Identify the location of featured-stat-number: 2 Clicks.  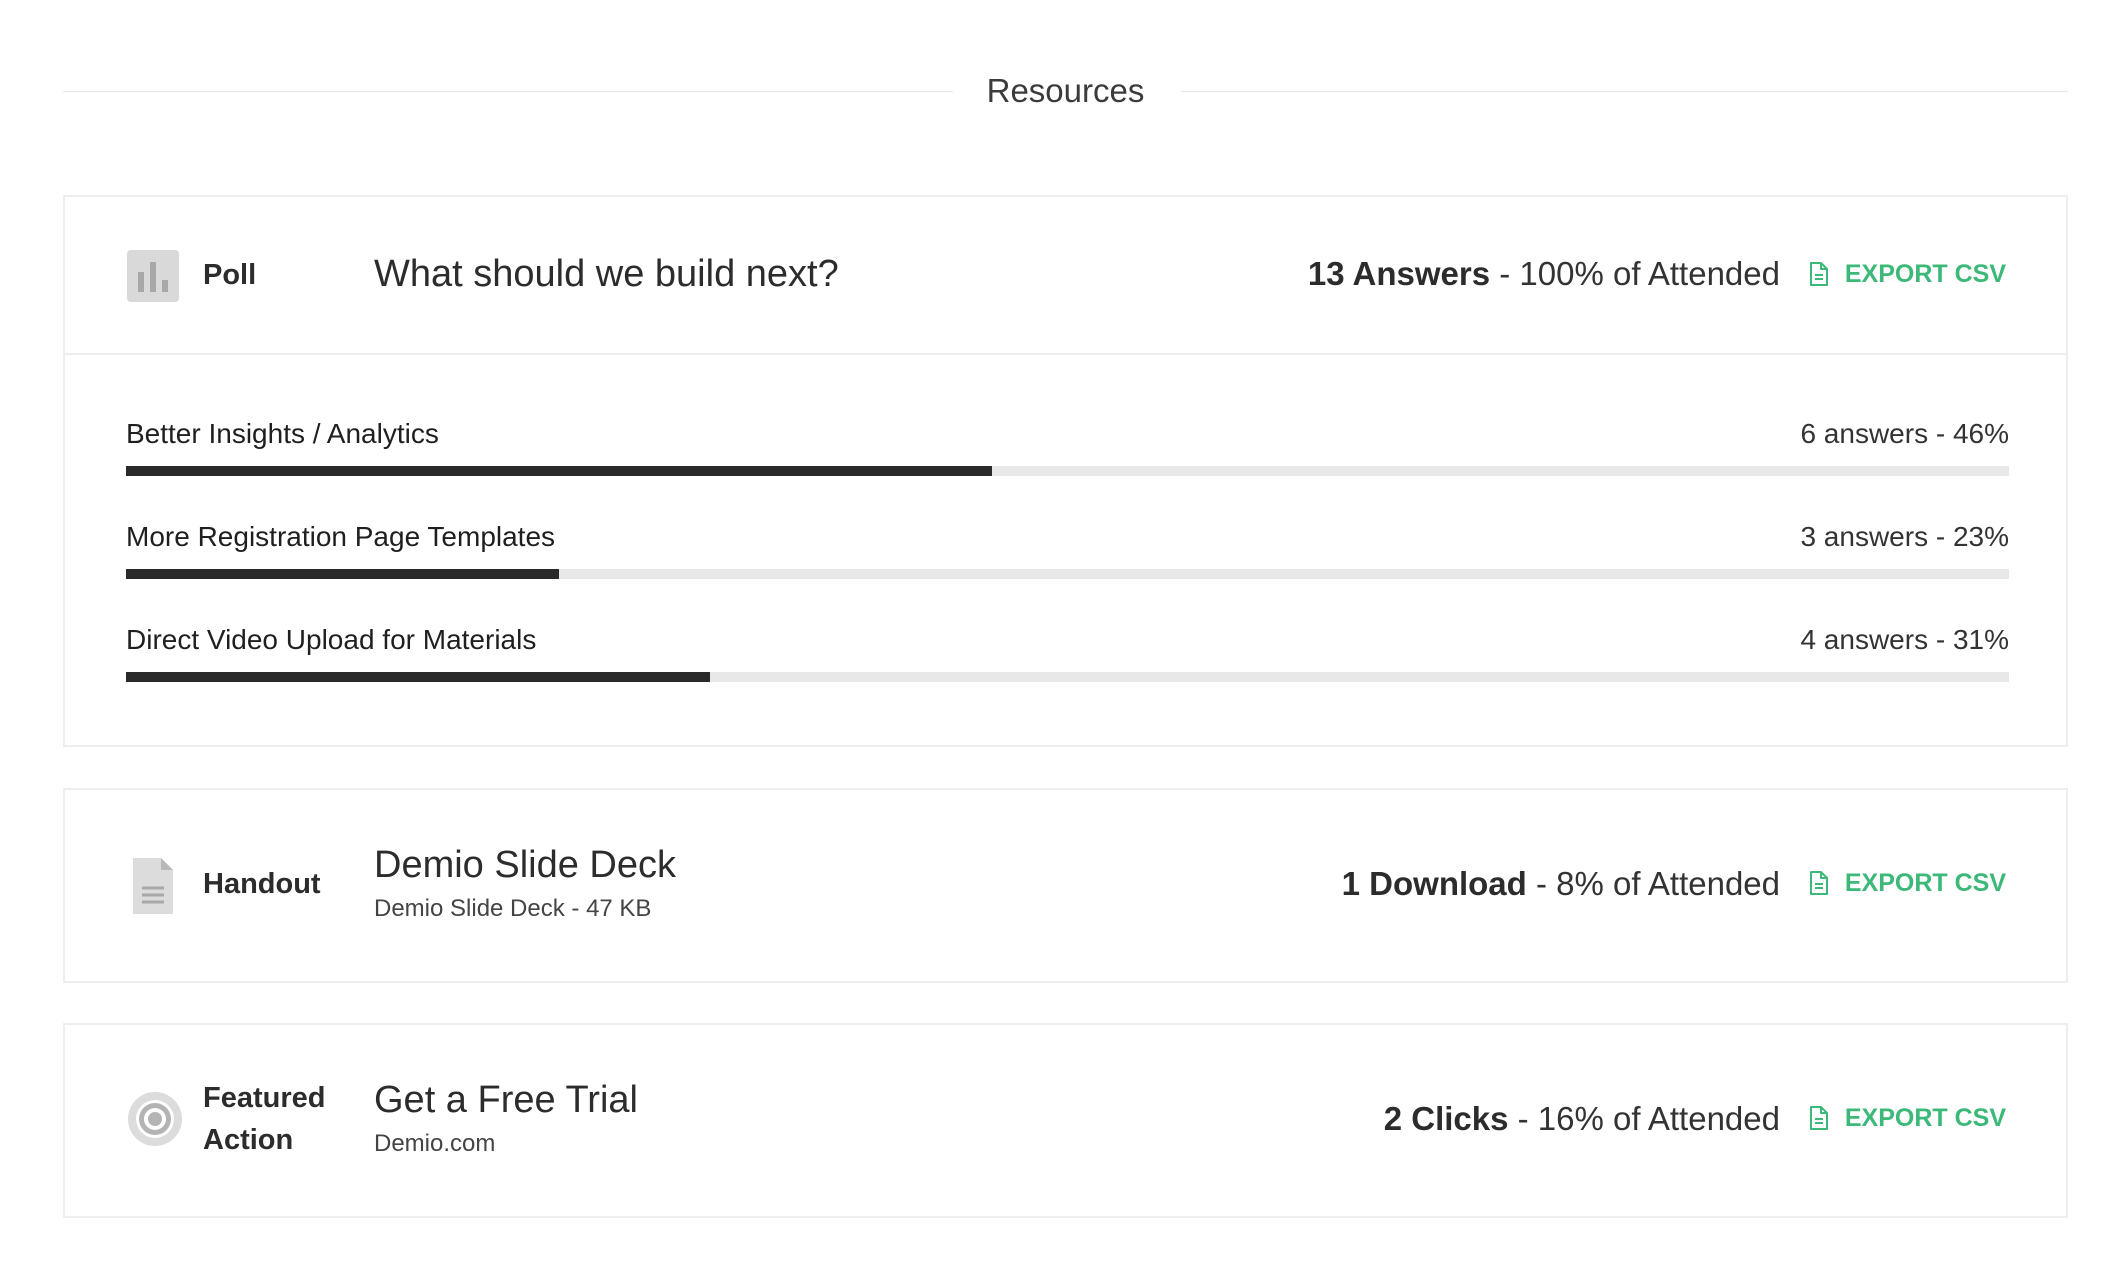
(1446, 1118).